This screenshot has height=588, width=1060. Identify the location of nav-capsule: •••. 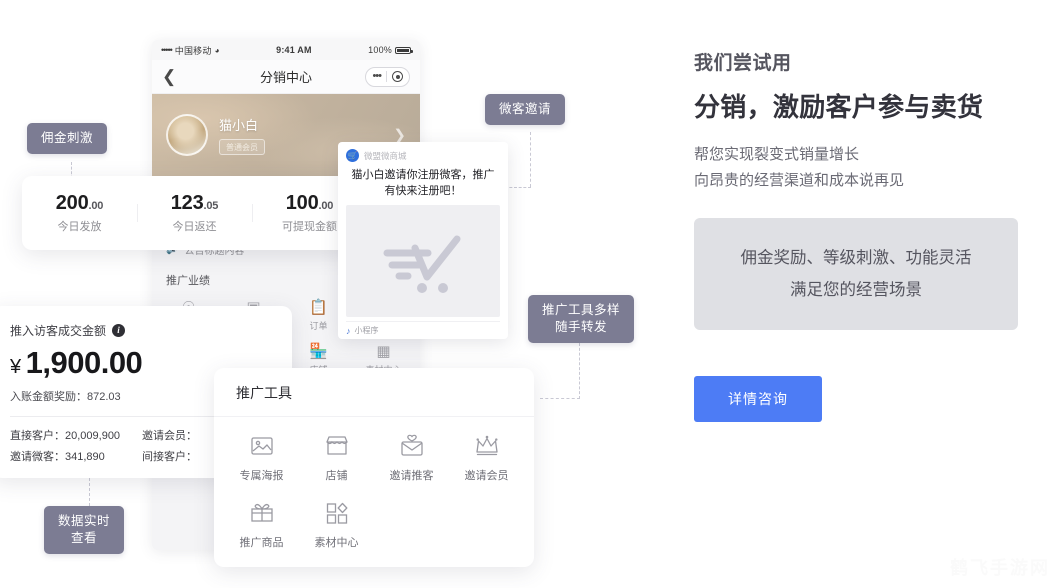
(387, 76).